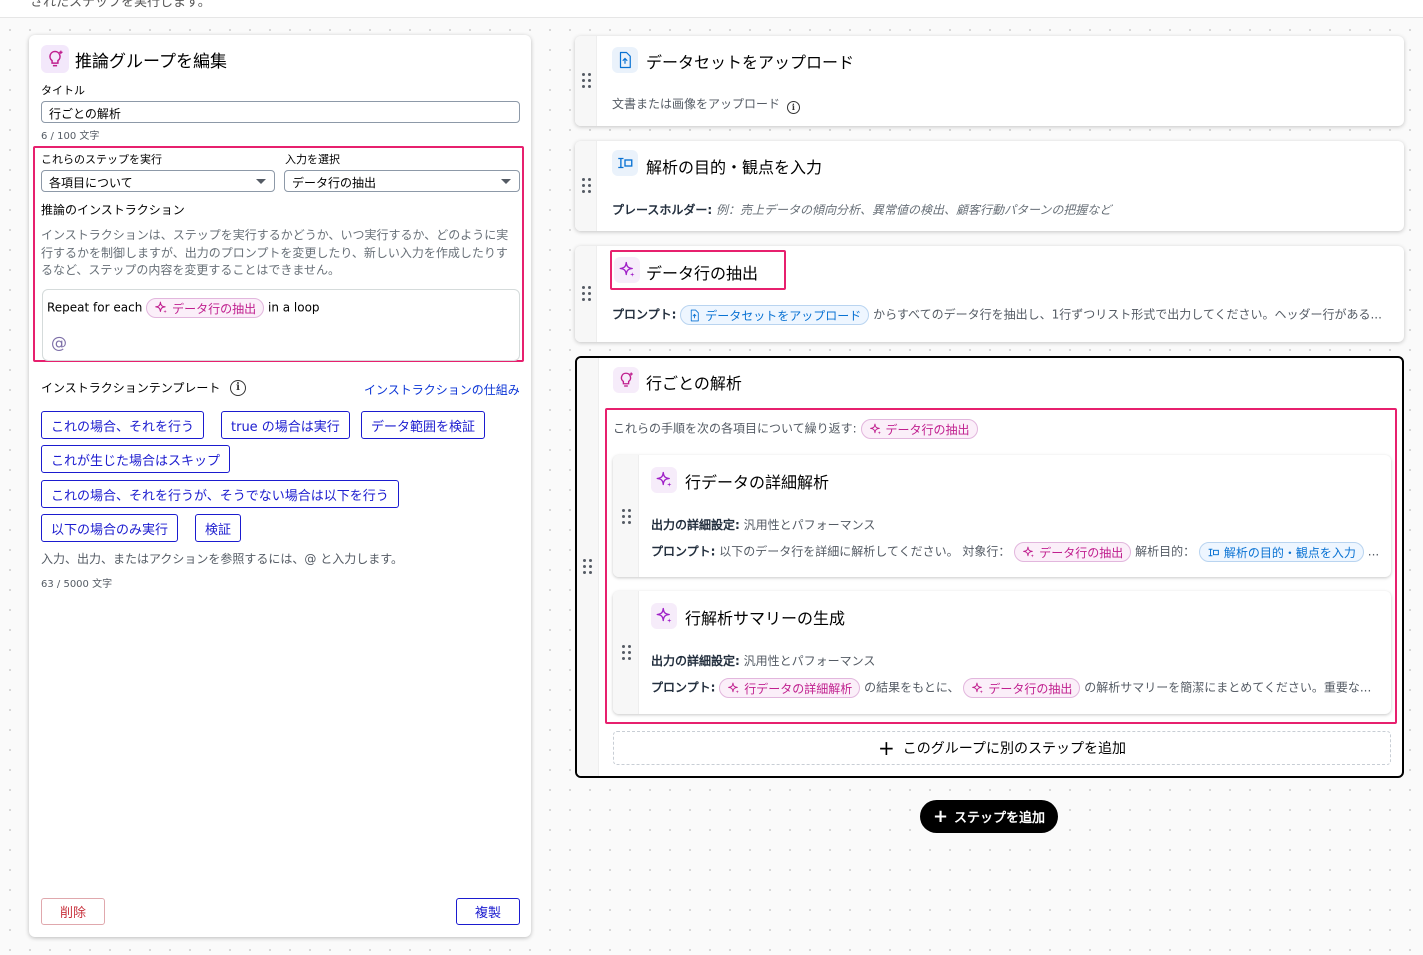 The width and height of the screenshot is (1423, 955). What do you see at coordinates (158, 181) in the screenshot?
I see `run-steps-select: 各項目について` at bounding box center [158, 181].